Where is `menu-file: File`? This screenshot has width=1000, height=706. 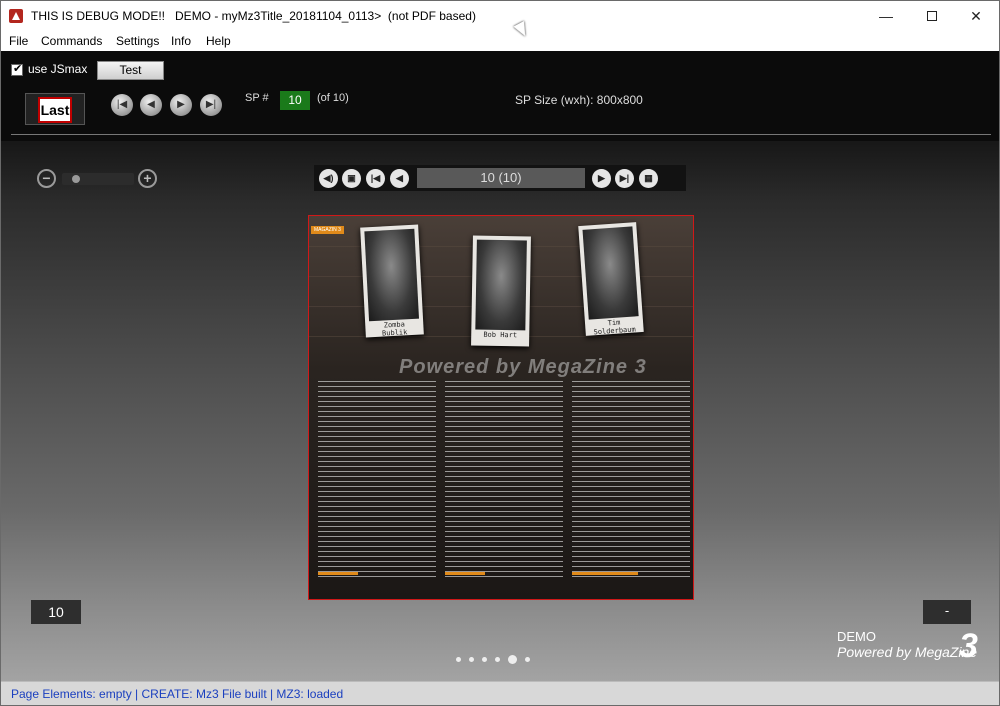
menu-file: File is located at coordinates (18, 41).